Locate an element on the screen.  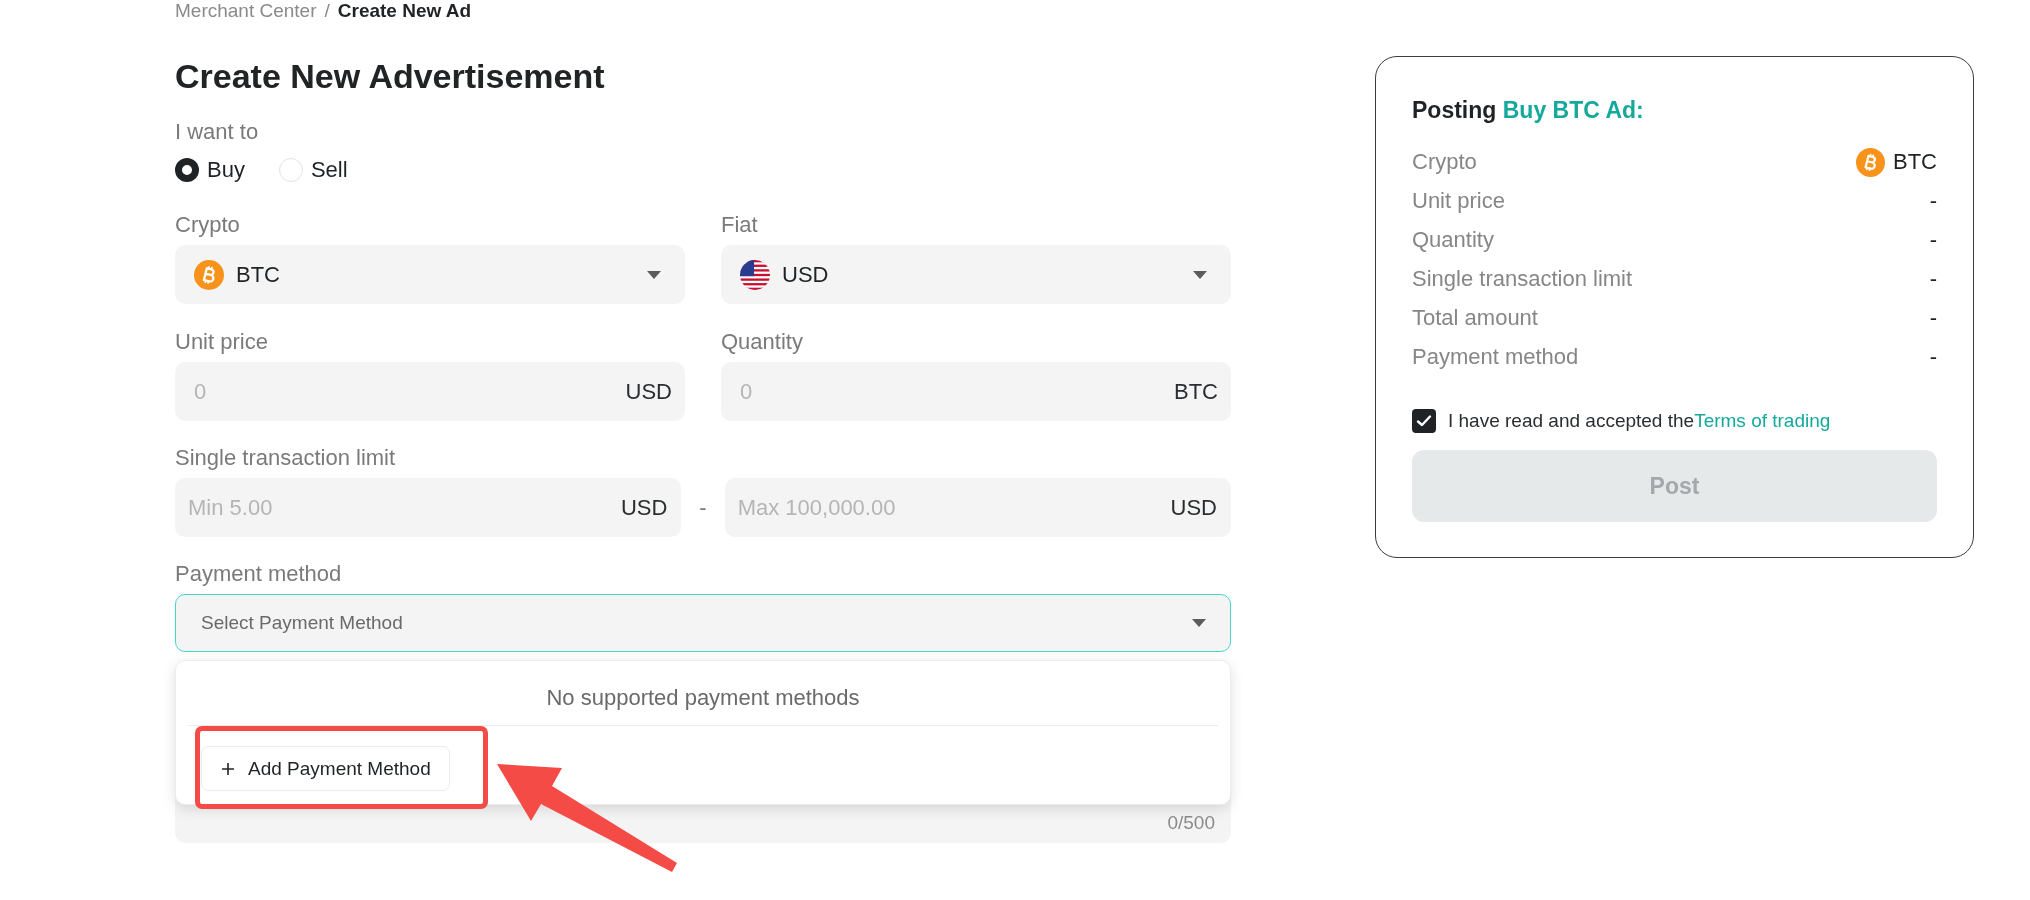
plus-icon is located at coordinates (228, 768).